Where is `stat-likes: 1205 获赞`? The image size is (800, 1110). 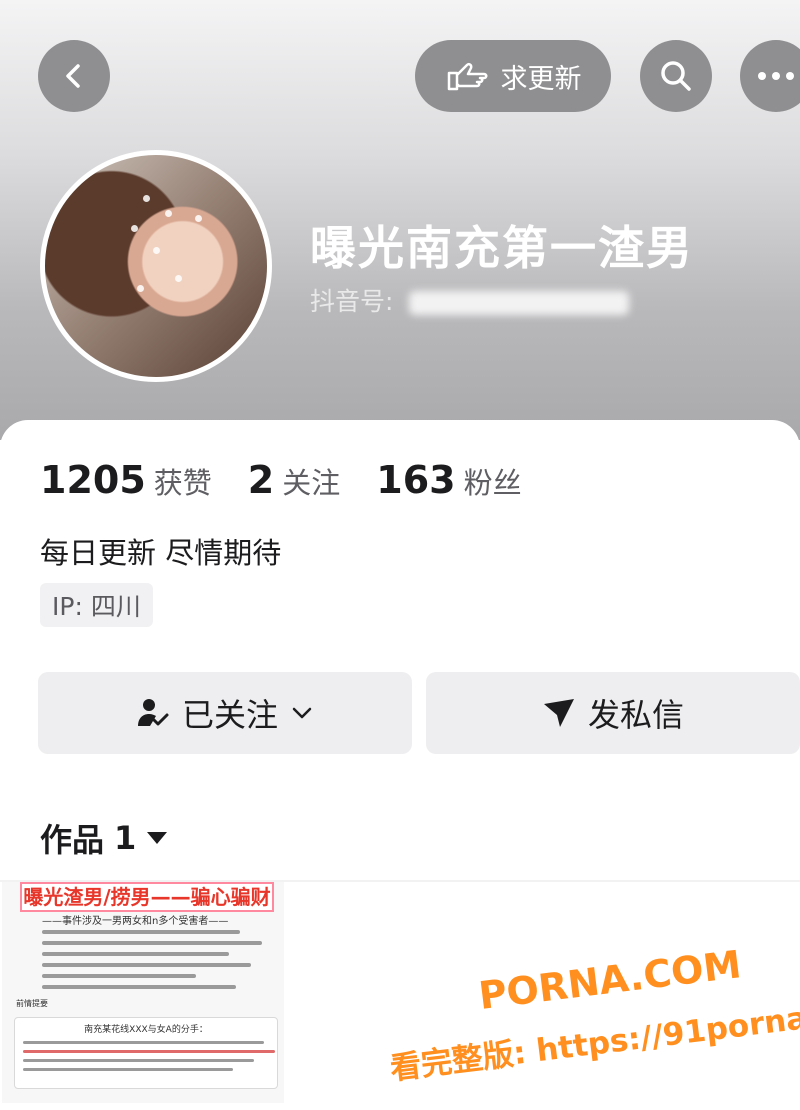 stat-likes: 1205 获赞 is located at coordinates (126, 480).